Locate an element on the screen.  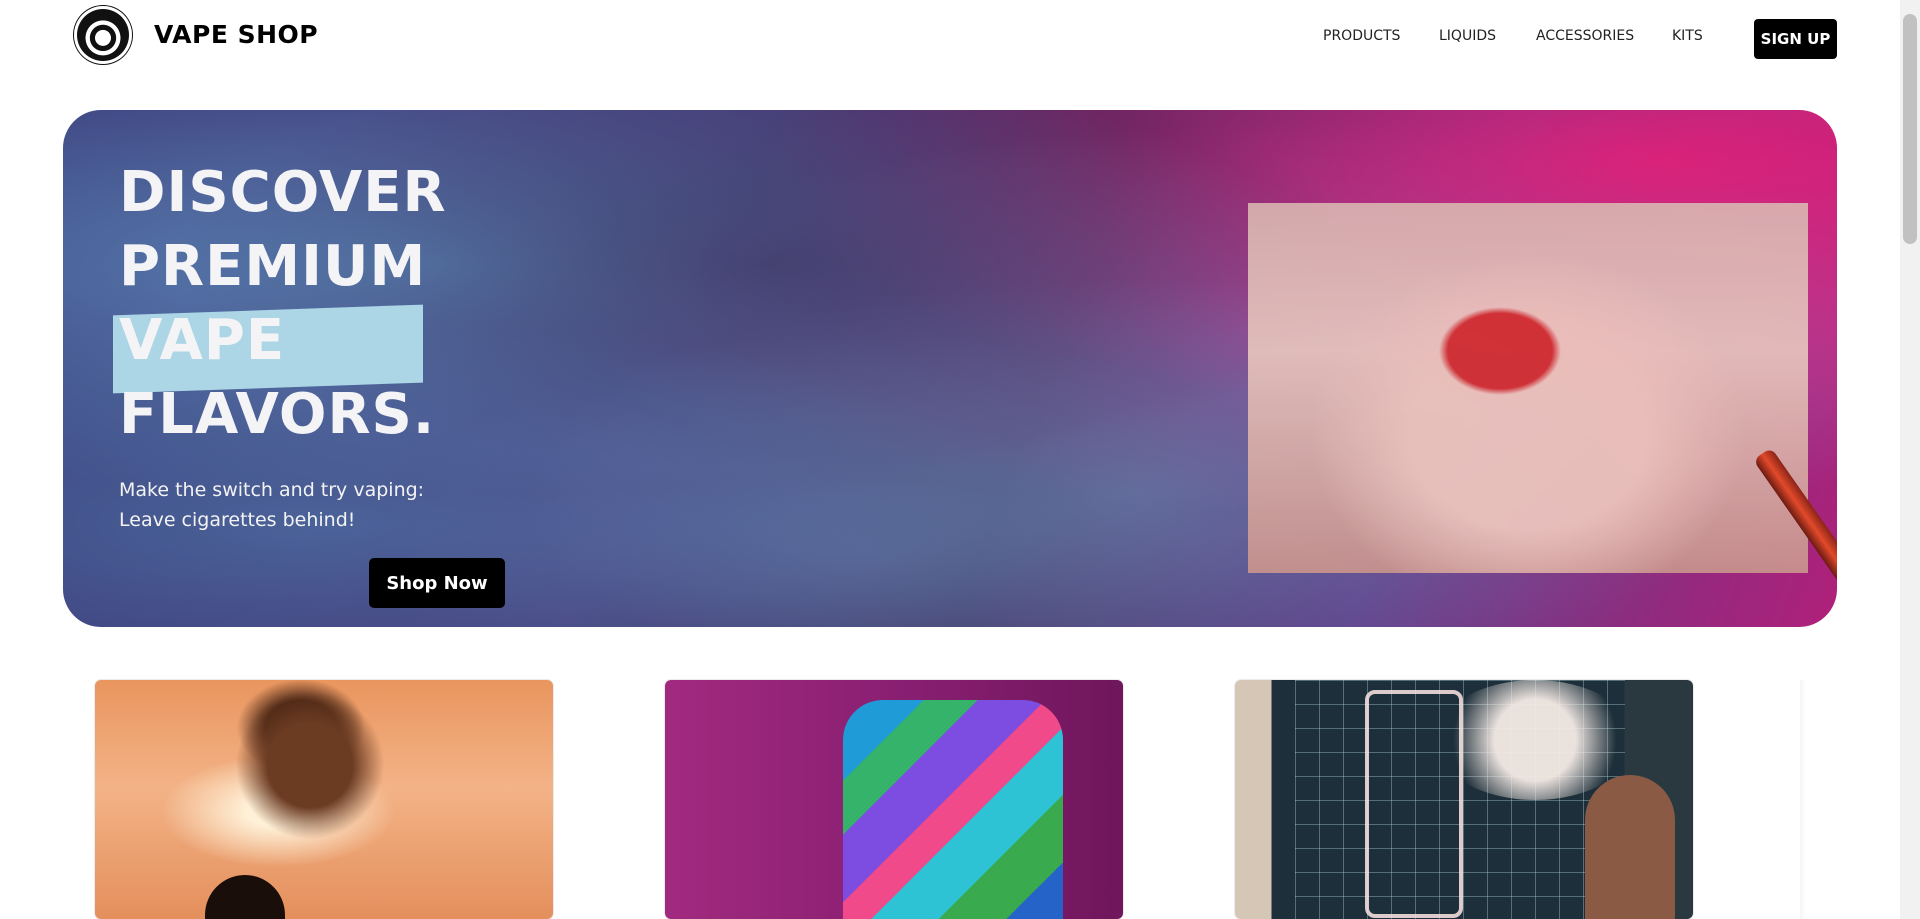
shop-now-button: Shop Now is located at coordinates (437, 583).